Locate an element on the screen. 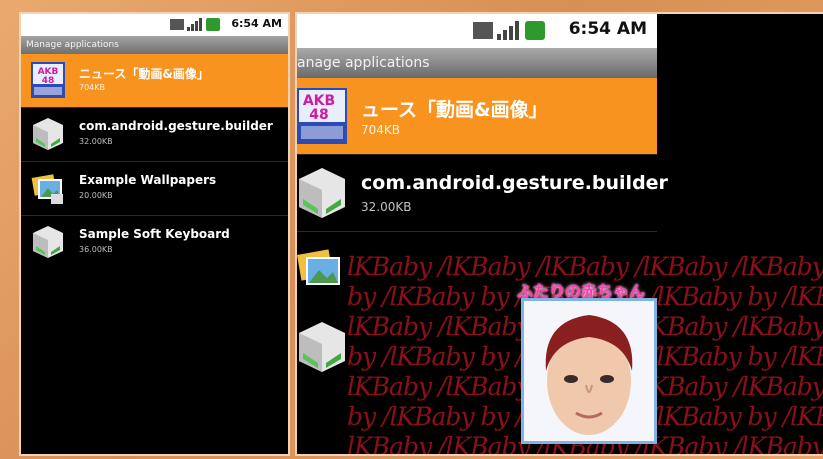 Image resolution: width=823 pixels, height=459 pixels. app-list-item: AKB 48 ュース「動画&画像」 704KB is located at coordinates (477, 116).